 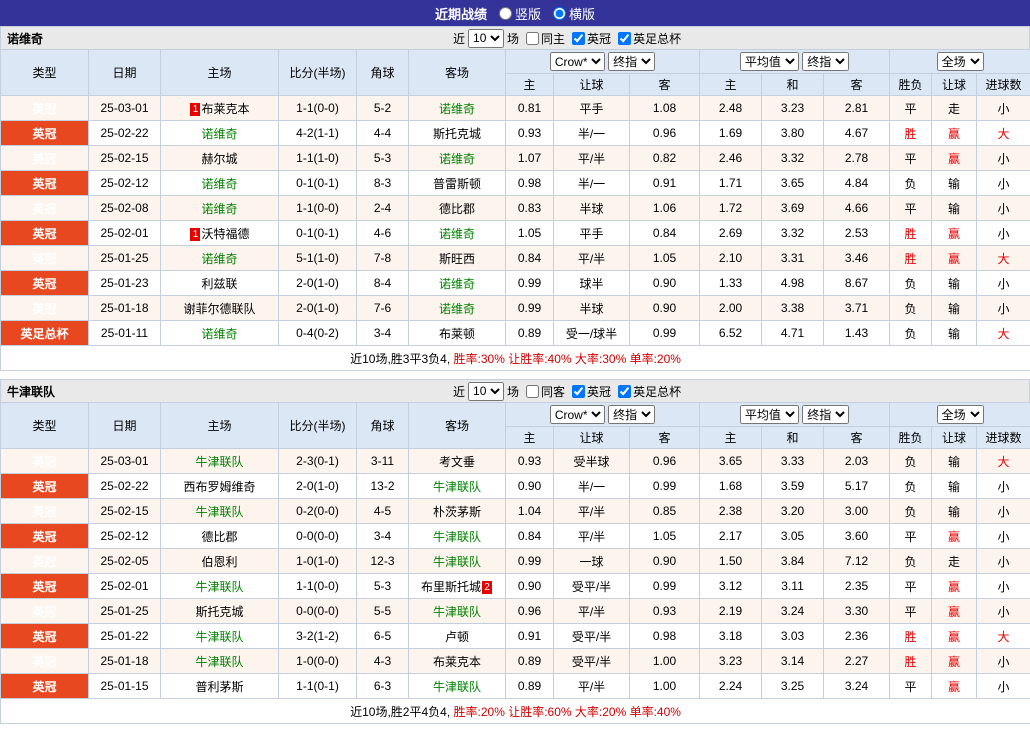 I want to click on layout-radio-vertical: 竖版, so click(x=519, y=13).